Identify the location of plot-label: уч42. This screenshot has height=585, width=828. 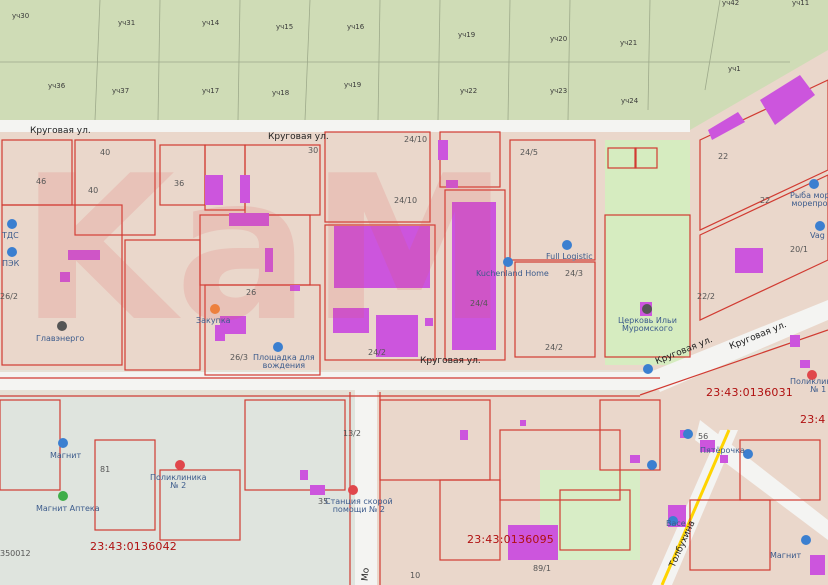
(731, 3).